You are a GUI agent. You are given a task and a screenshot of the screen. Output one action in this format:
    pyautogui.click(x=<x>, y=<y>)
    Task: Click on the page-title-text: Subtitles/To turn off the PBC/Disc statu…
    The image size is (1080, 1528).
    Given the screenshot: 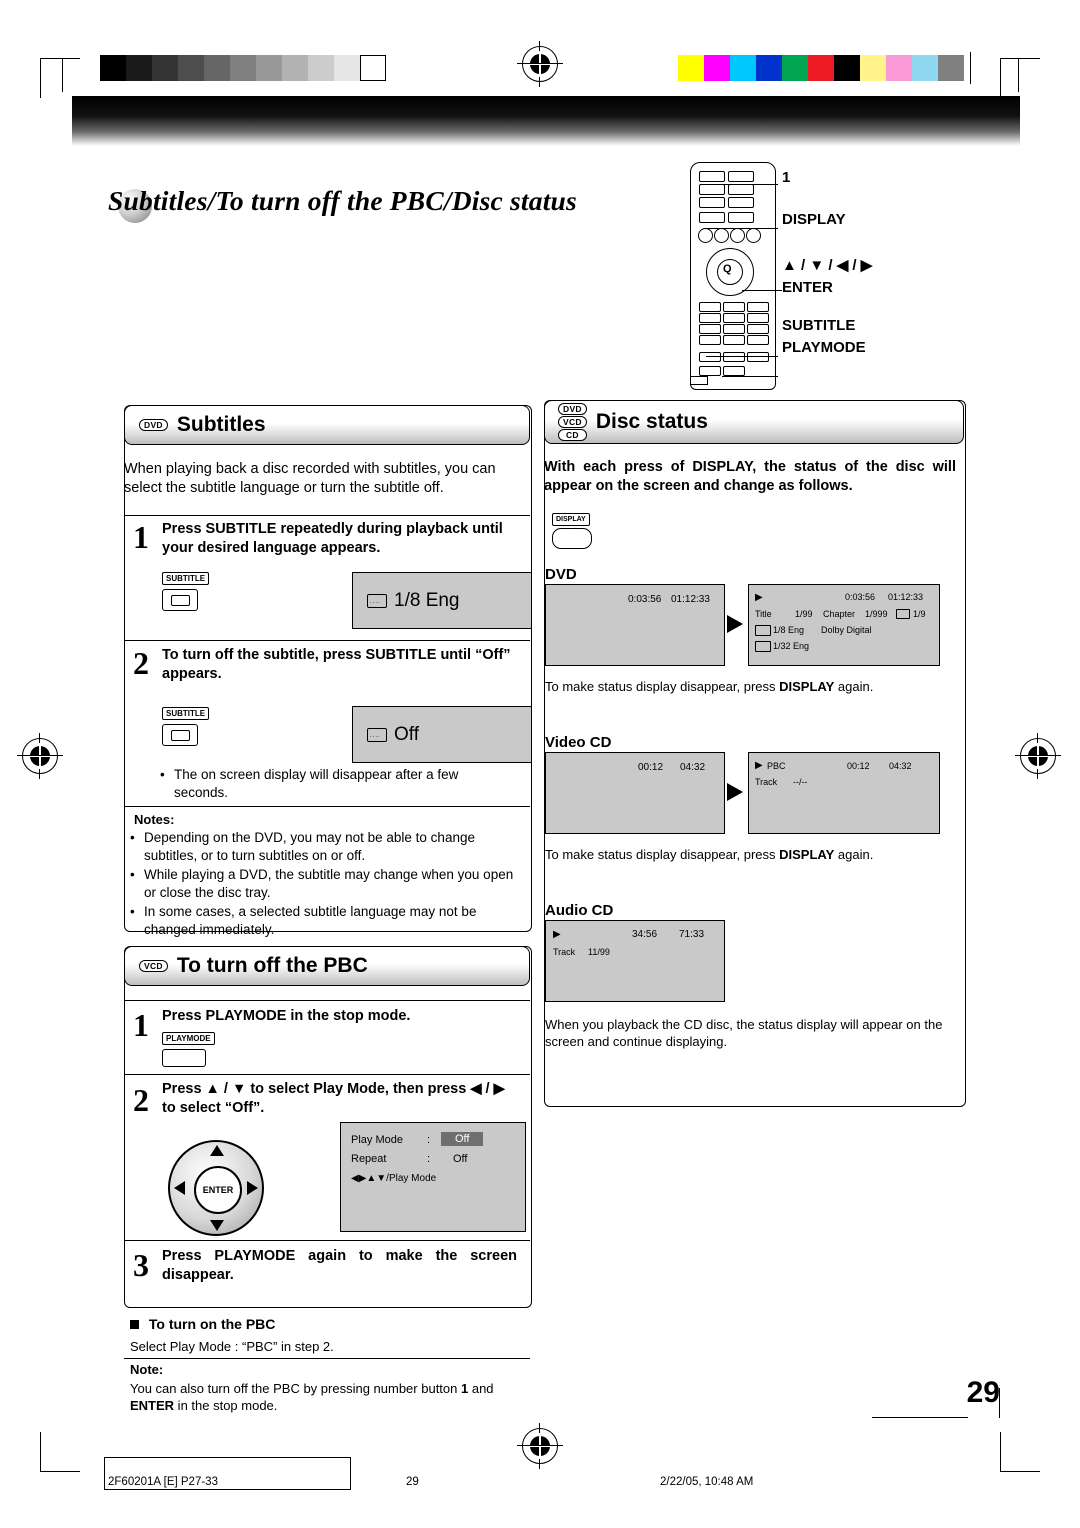 What is the action you would take?
    pyautogui.click(x=342, y=200)
    